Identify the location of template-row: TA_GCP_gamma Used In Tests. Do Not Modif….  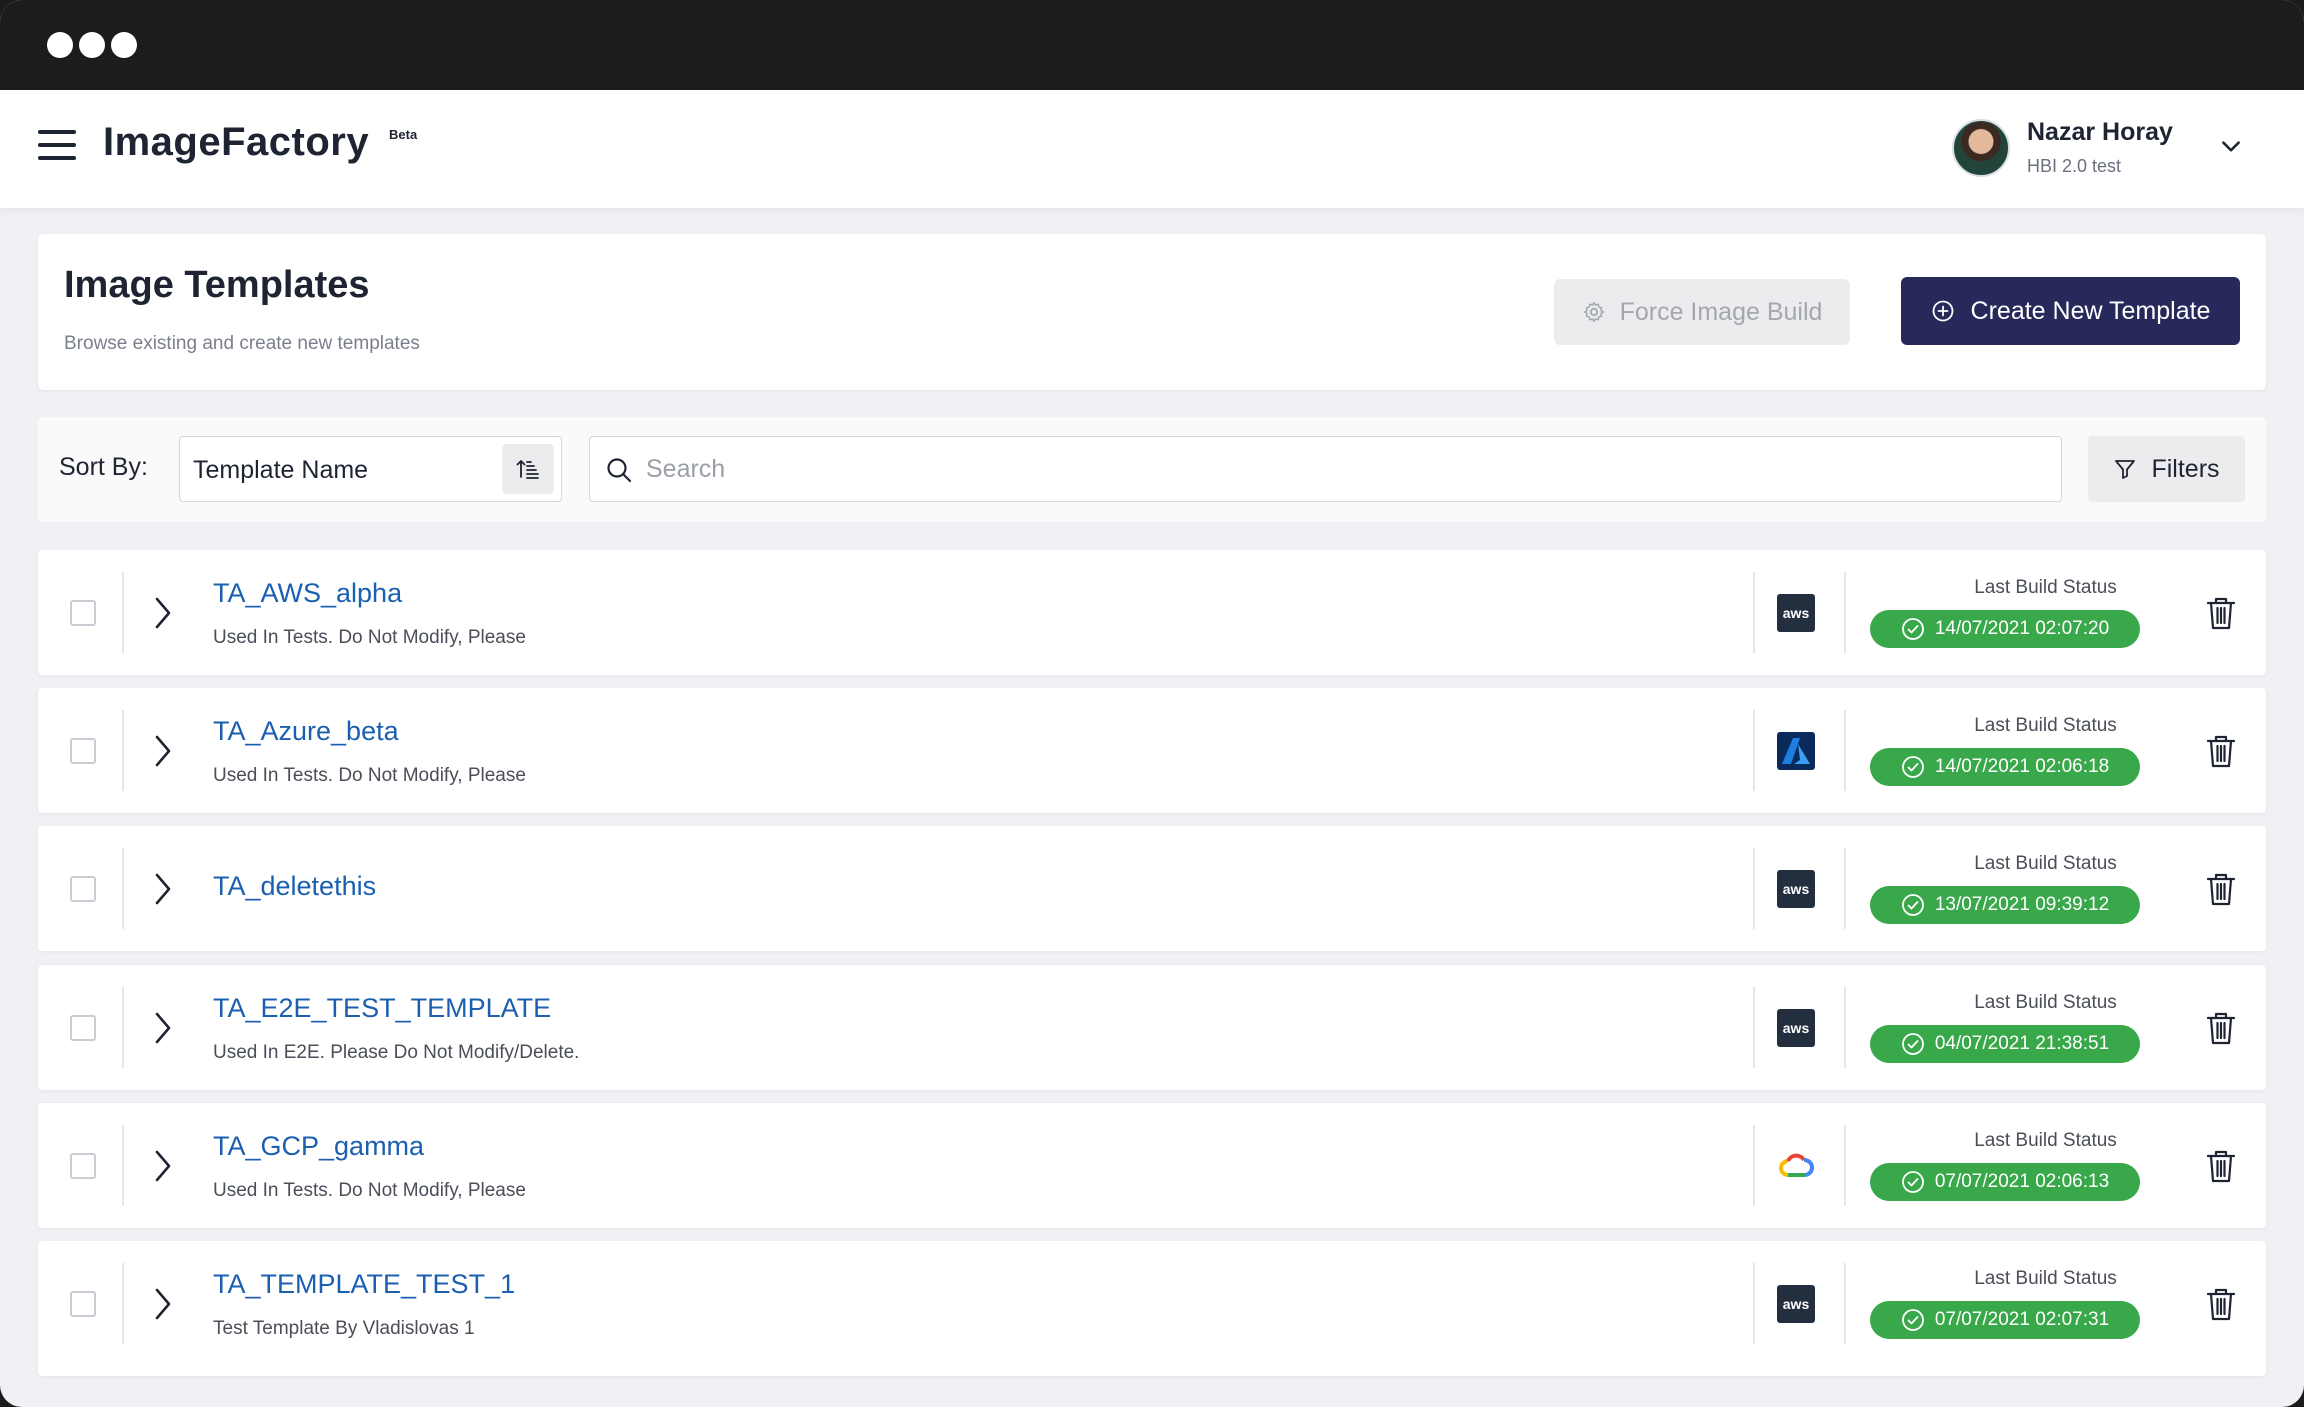
(1152, 1165).